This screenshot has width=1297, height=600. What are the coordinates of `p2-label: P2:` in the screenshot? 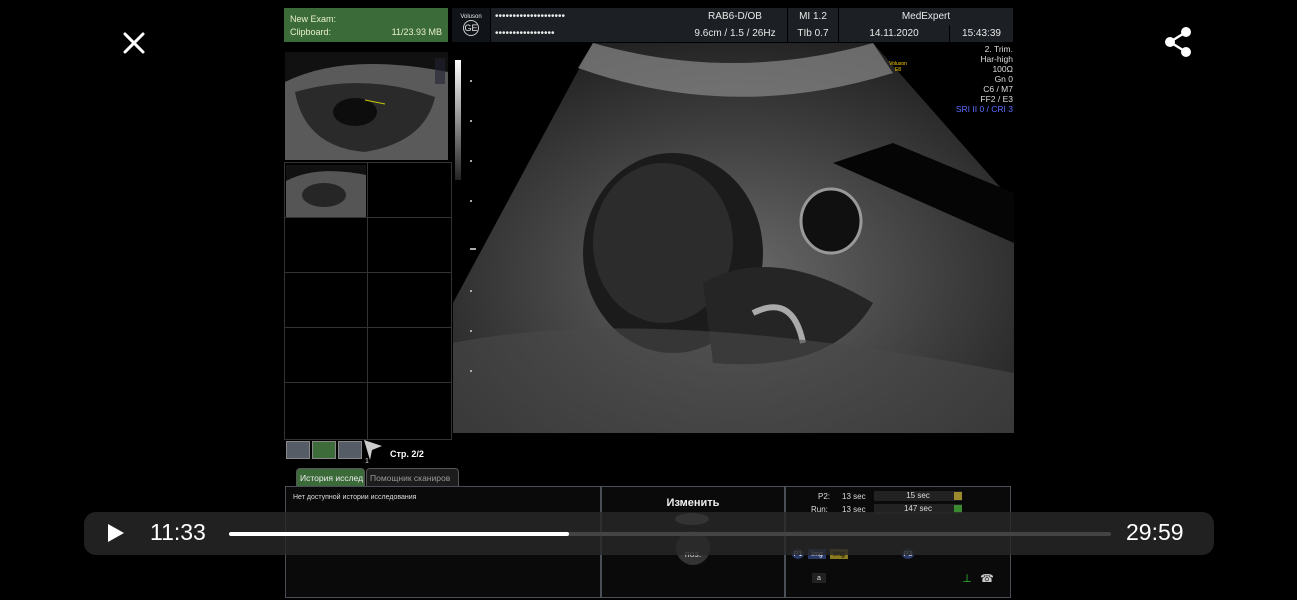 It's located at (824, 496).